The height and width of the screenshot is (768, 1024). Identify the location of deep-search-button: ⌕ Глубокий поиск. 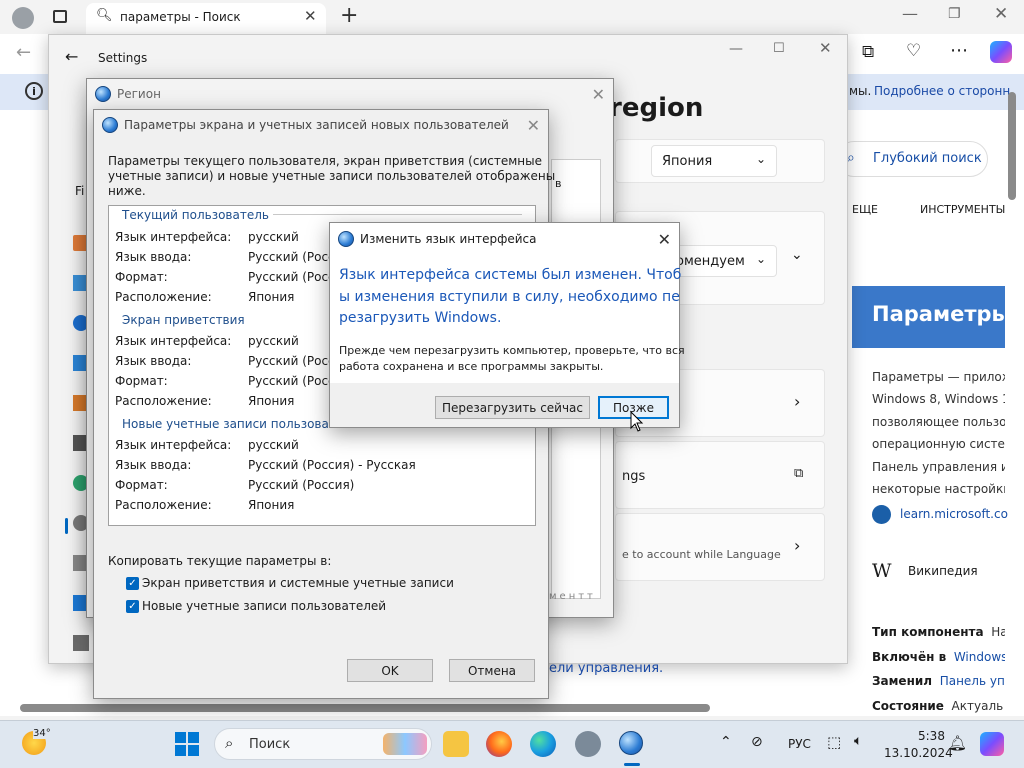
(912, 159).